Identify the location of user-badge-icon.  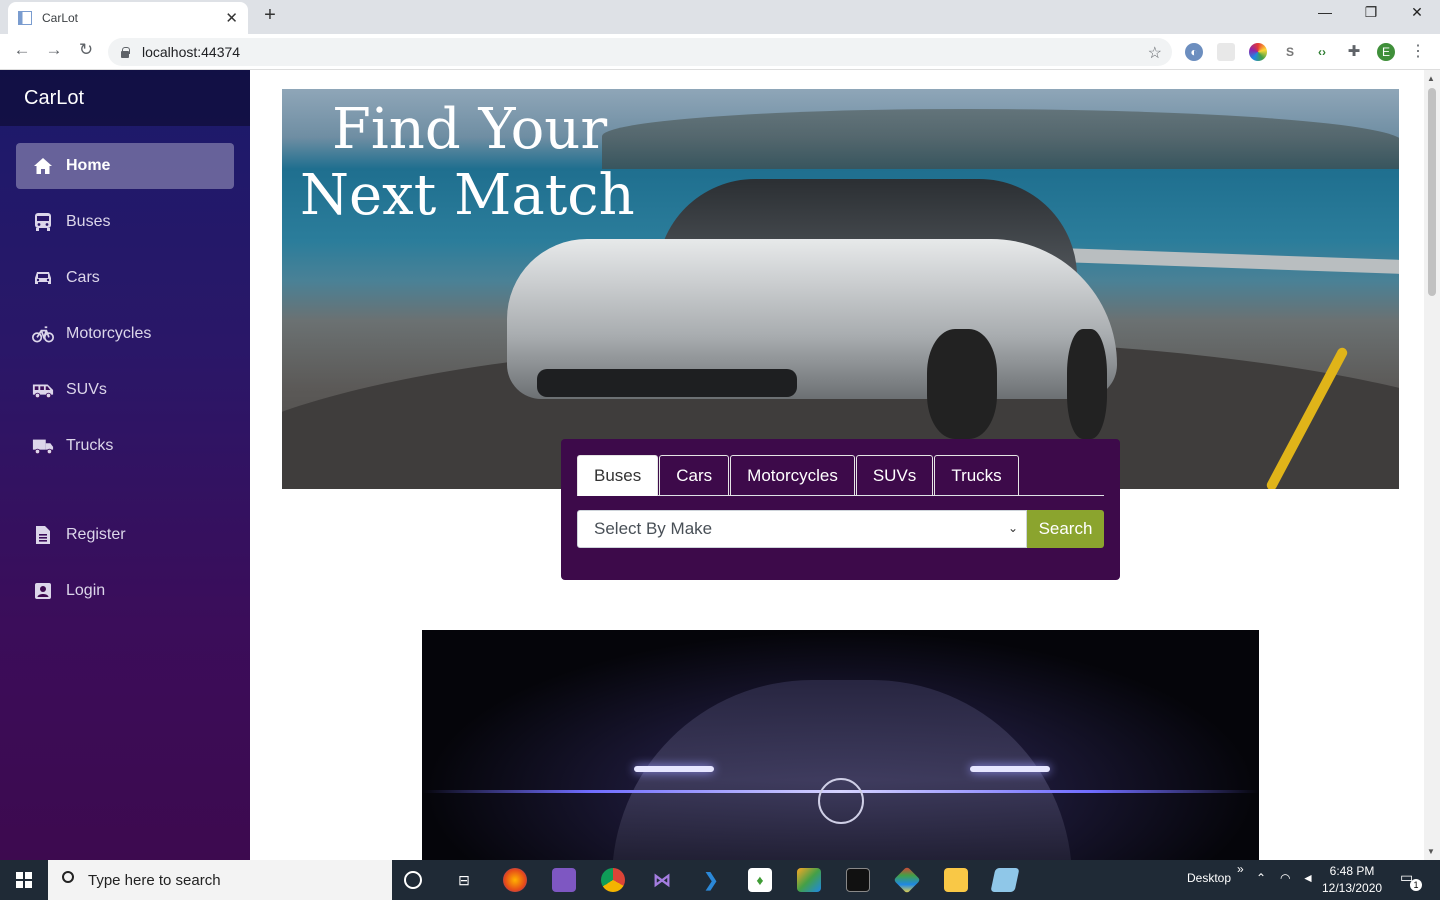
(43, 591).